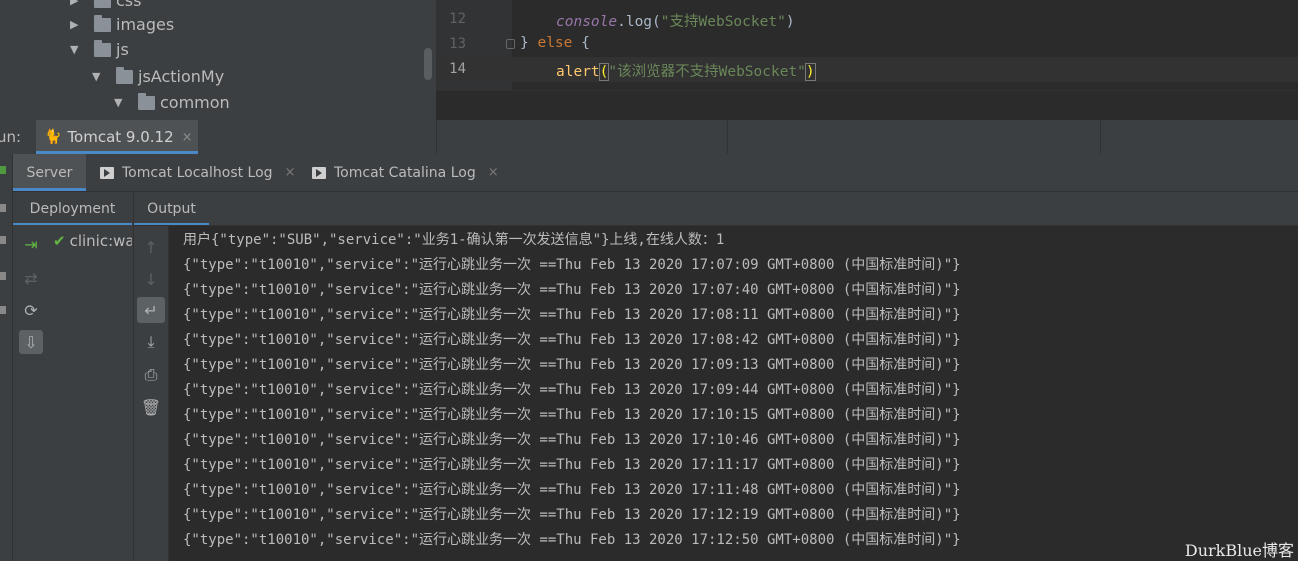  I want to click on scroll-up-icon: ↑, so click(151, 247).